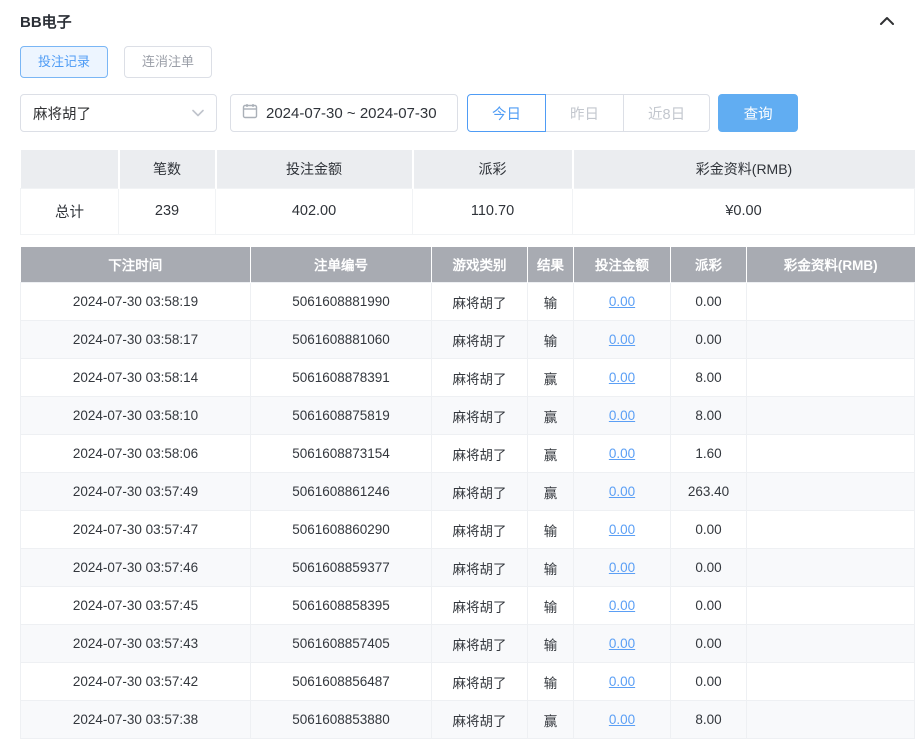  What do you see at coordinates (341, 719) in the screenshot?
I see `cell-order-id: 5061608853880` at bounding box center [341, 719].